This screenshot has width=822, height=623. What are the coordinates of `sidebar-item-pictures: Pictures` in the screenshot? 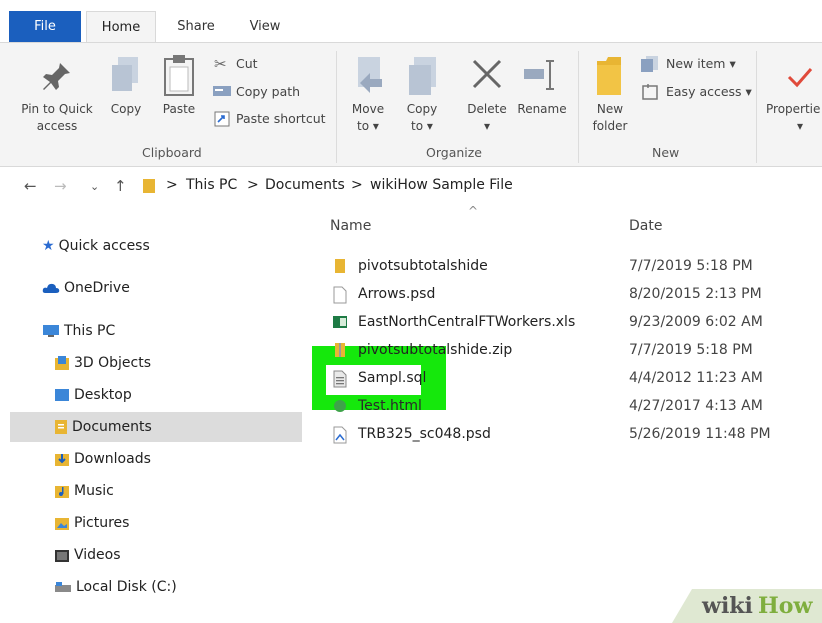 It's located at (91, 523).